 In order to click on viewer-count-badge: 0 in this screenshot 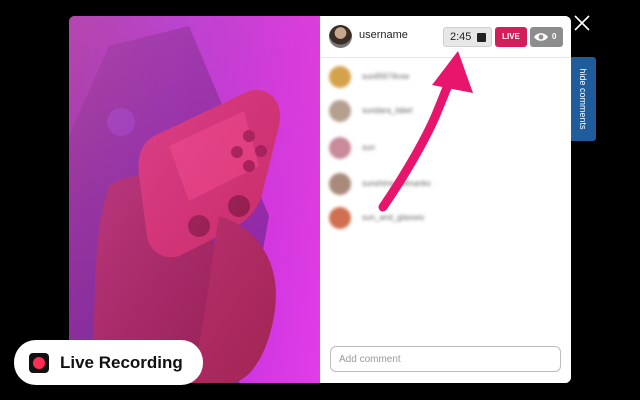, I will do `click(546, 37)`.